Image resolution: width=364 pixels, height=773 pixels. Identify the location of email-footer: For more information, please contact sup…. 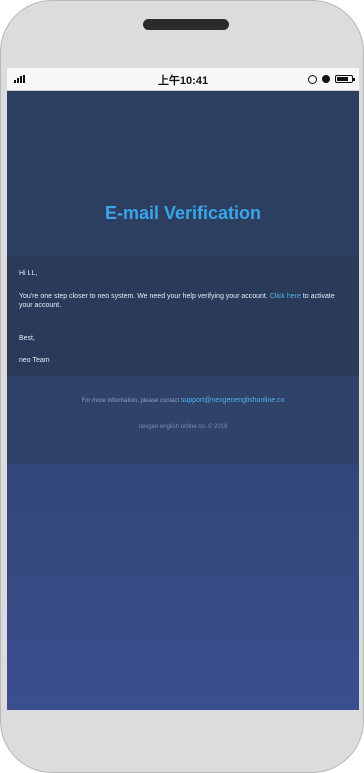
(183, 420).